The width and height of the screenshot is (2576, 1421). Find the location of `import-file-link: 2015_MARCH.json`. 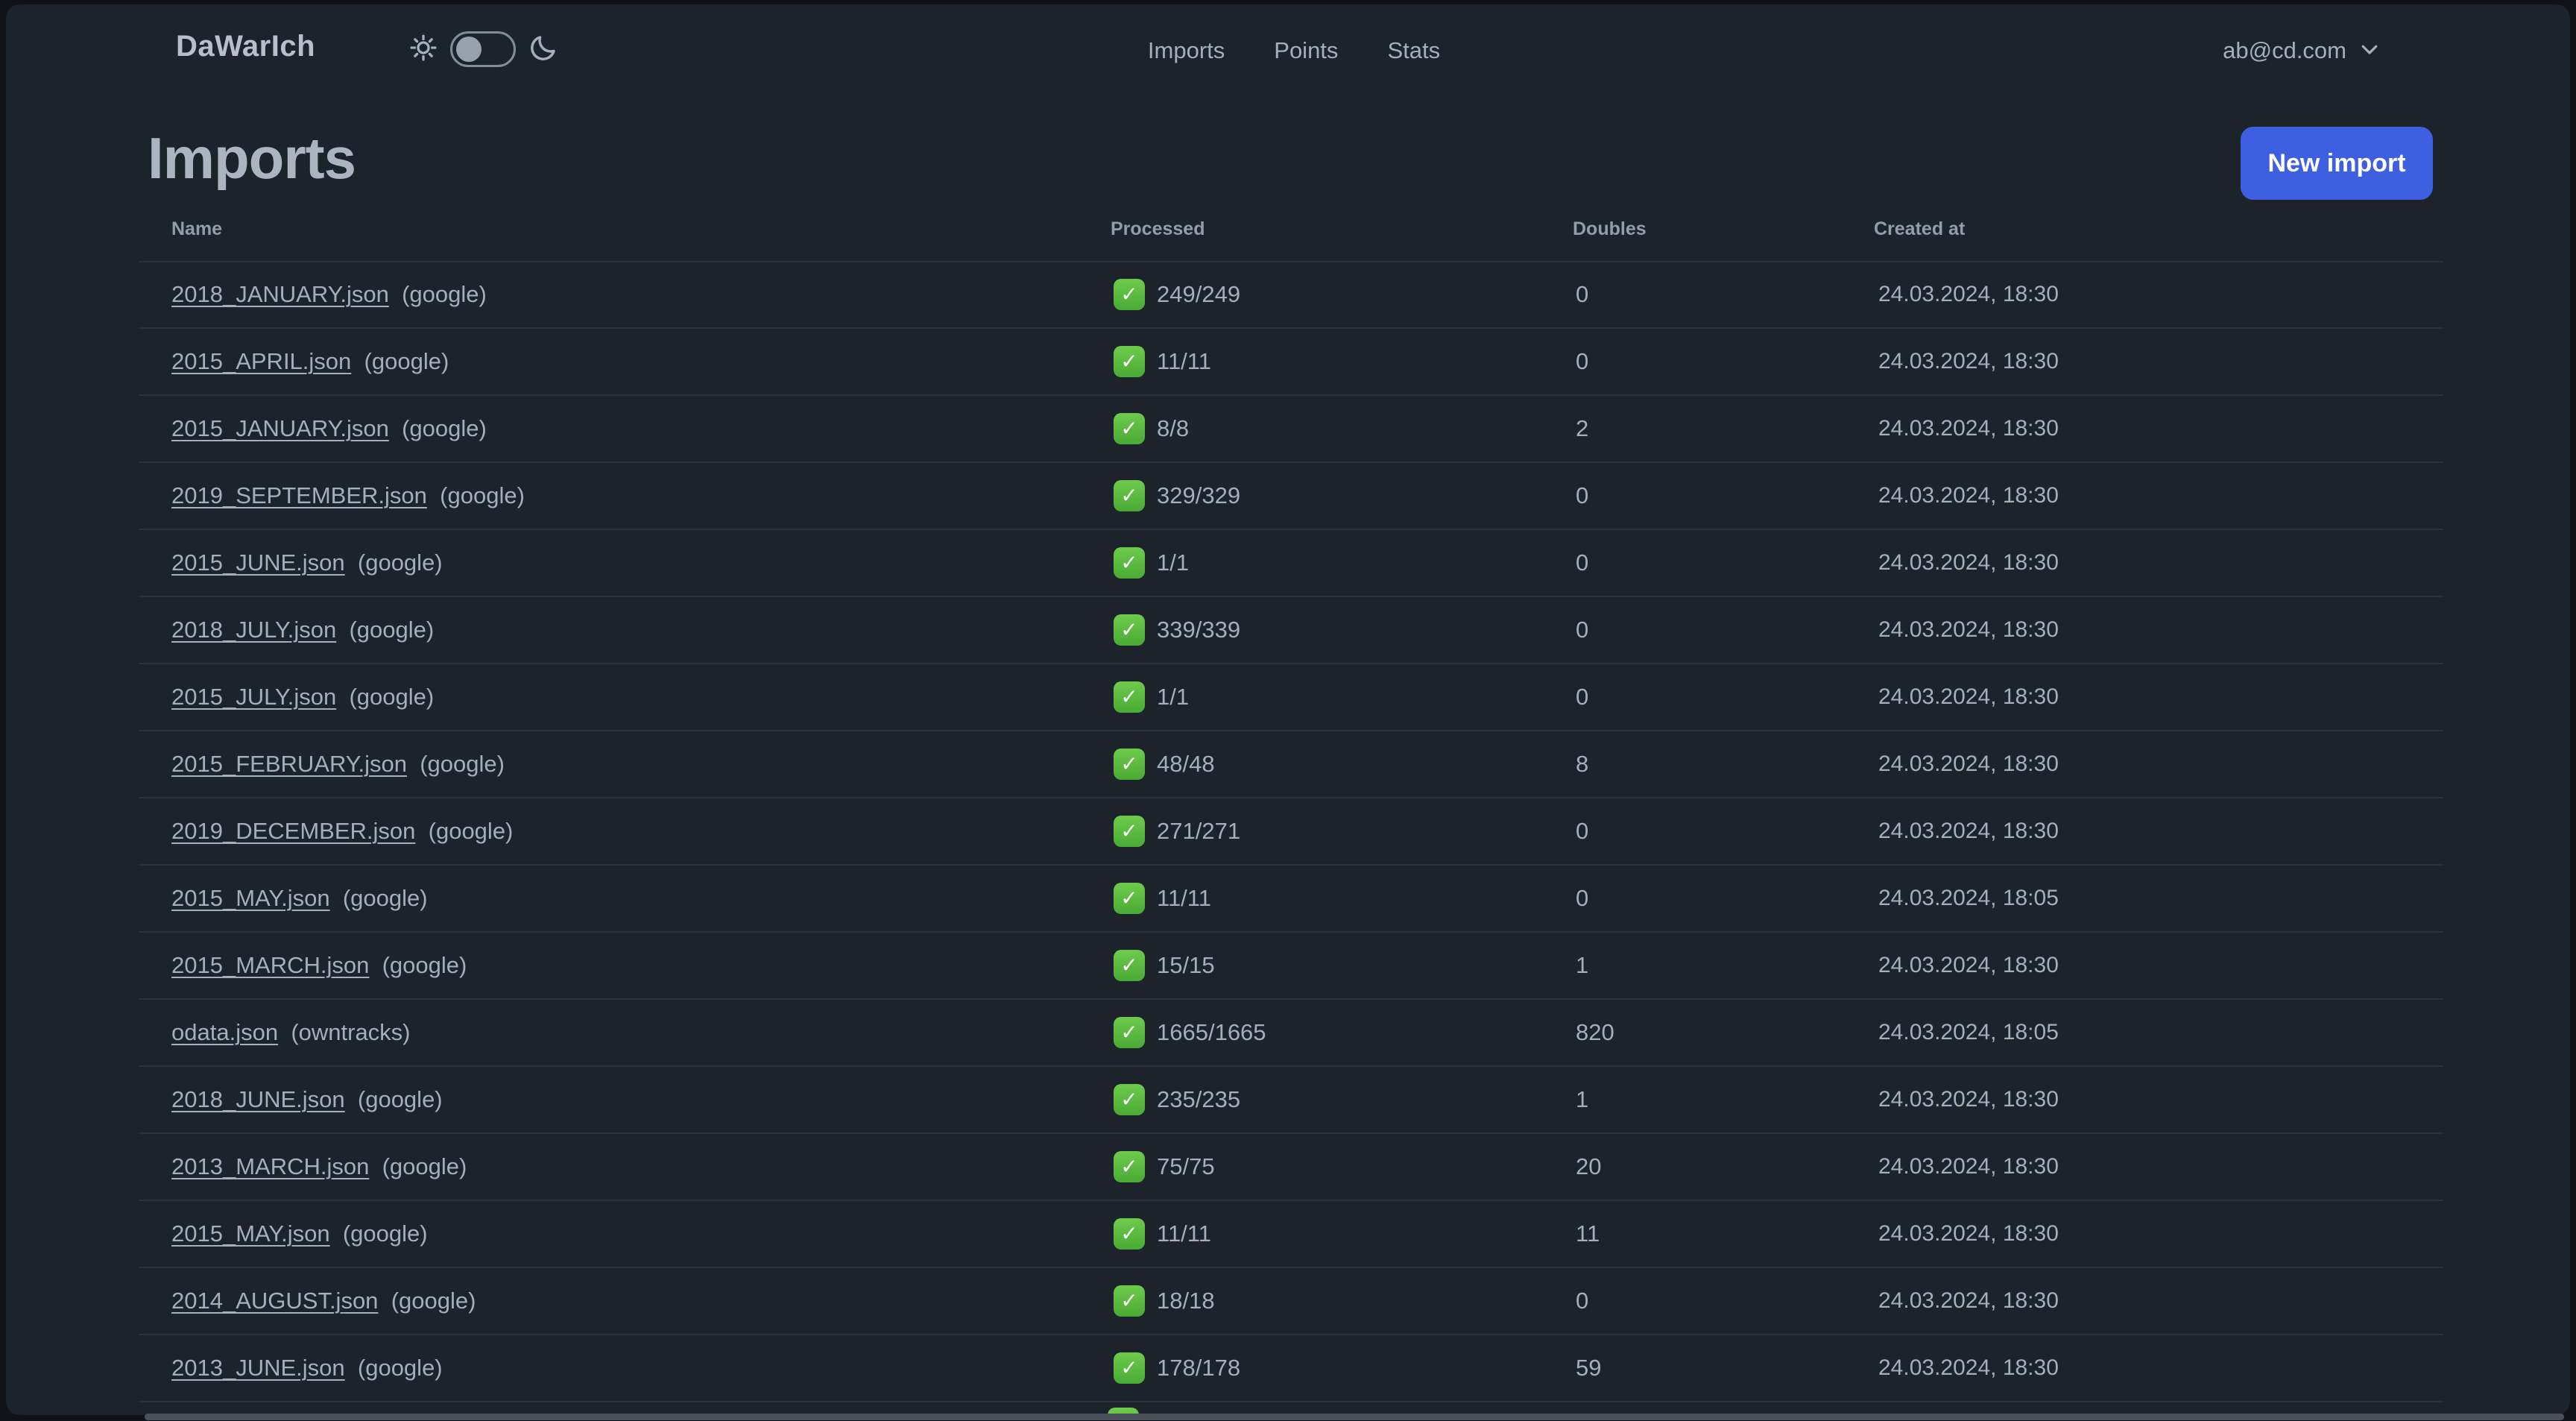

import-file-link: 2015_MARCH.json is located at coordinates (270, 965).